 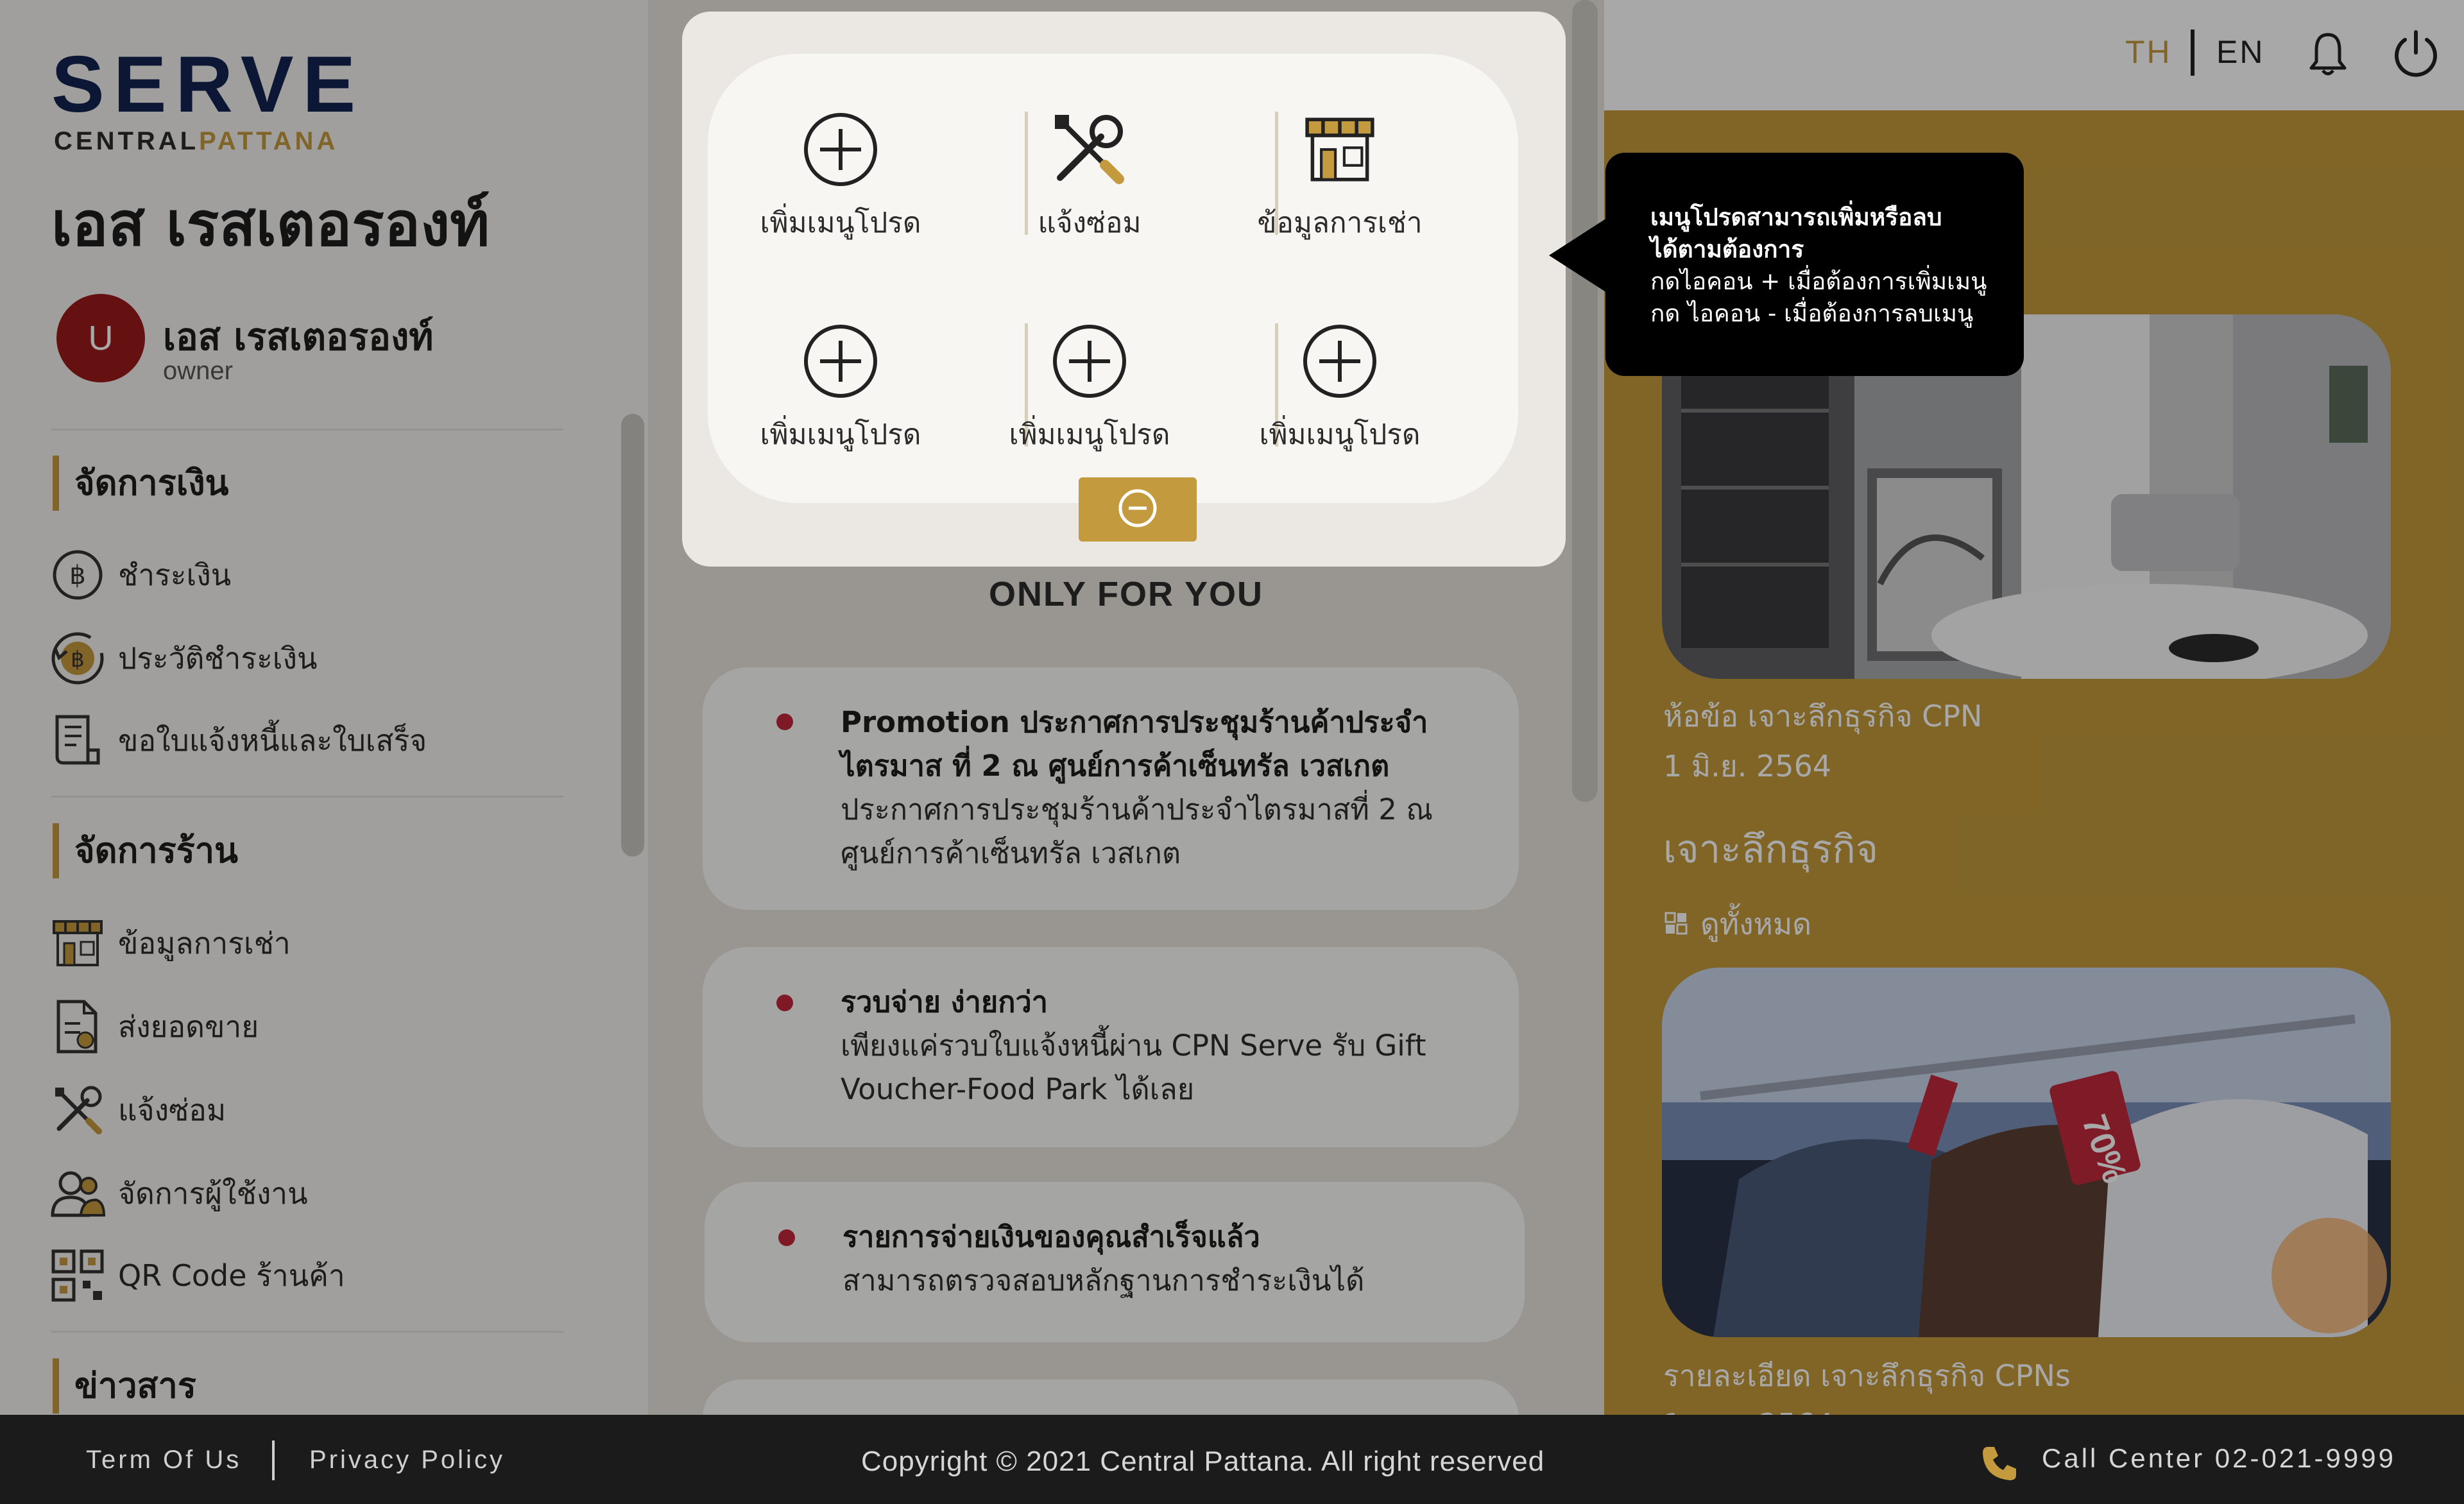 I want to click on tooltip-line: กดไอคอน + เมื่อต้องการเพิ่มเมนู, so click(x=1818, y=281).